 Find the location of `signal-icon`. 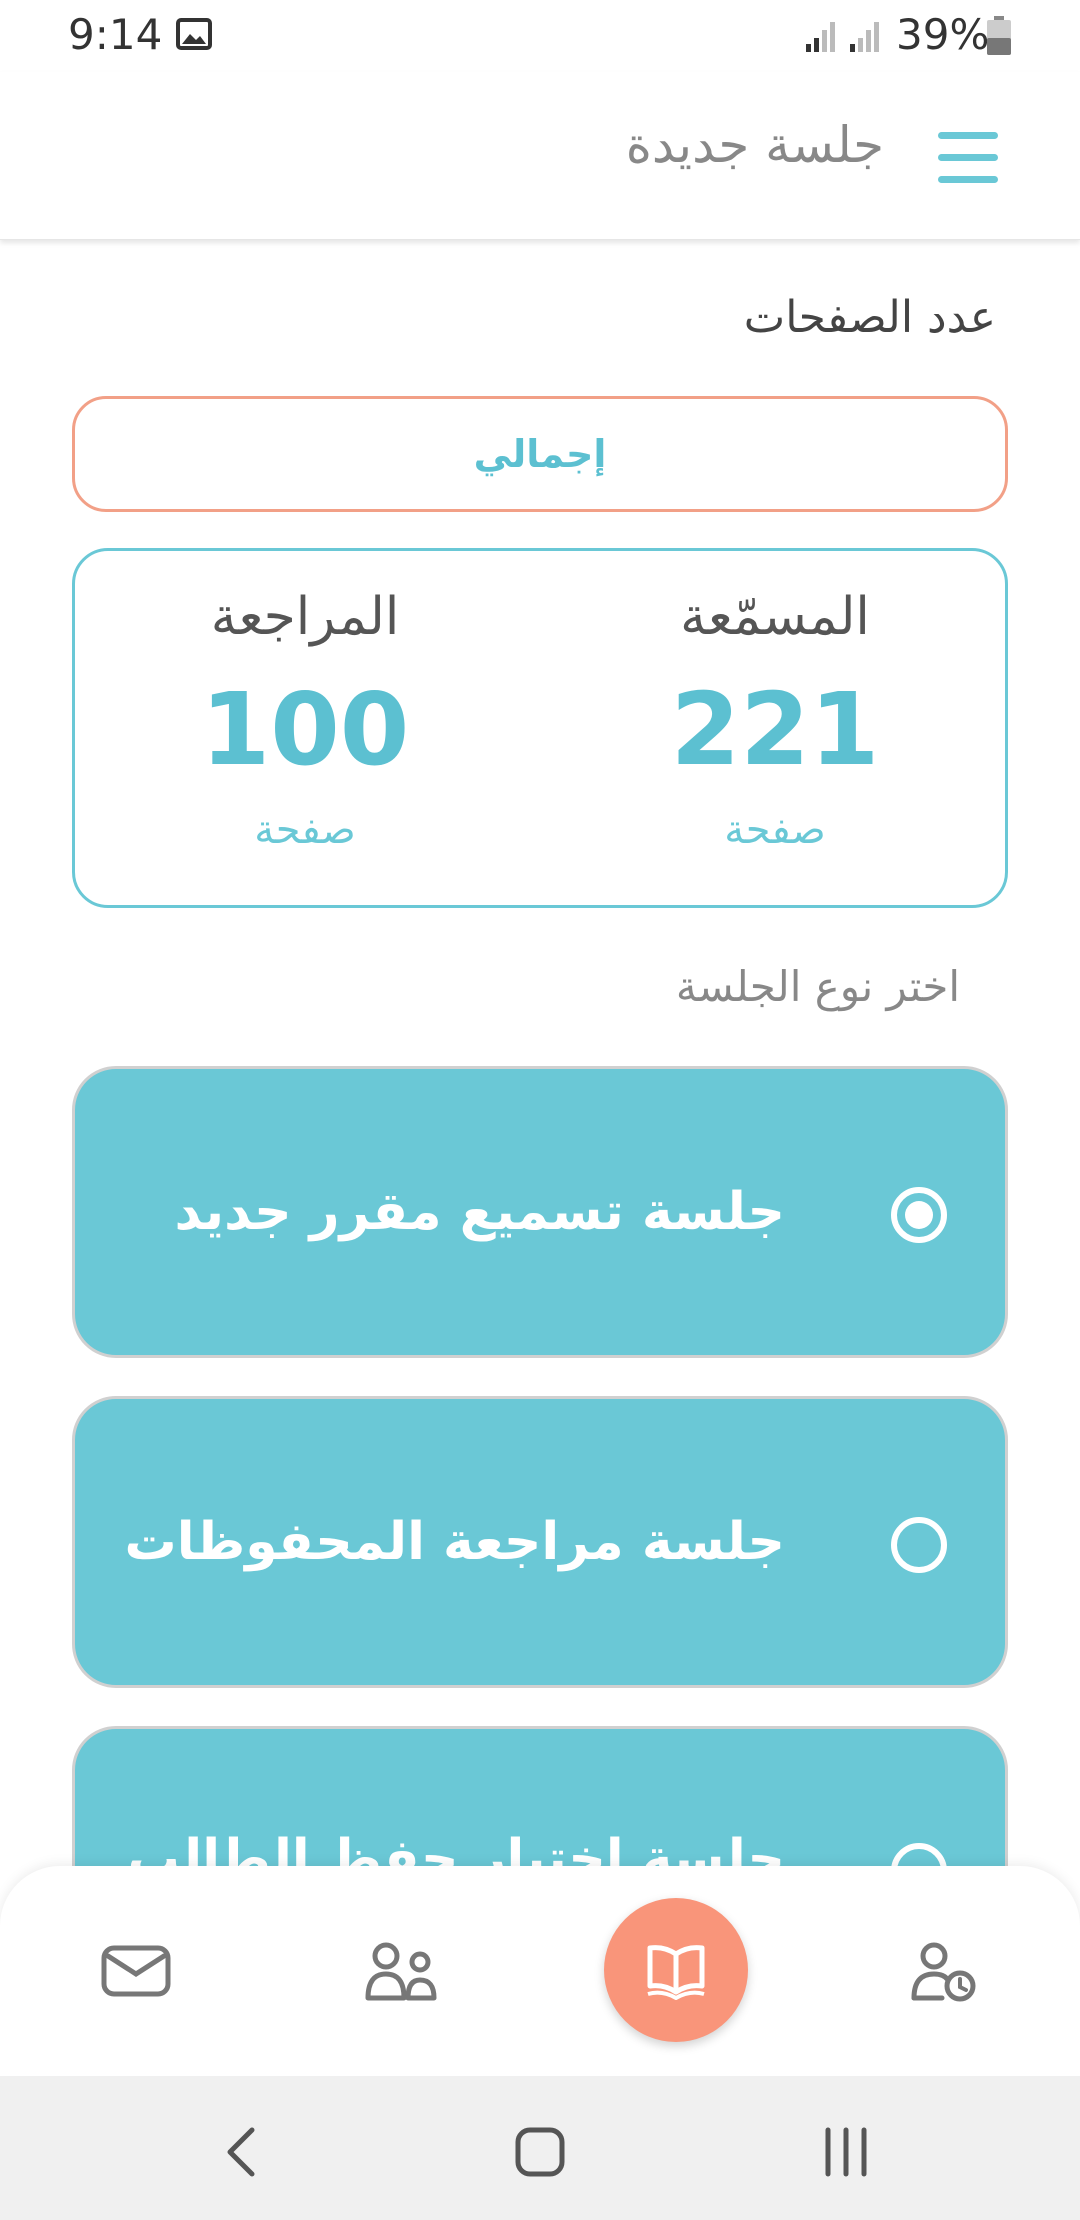

signal-icon is located at coordinates (820, 37).